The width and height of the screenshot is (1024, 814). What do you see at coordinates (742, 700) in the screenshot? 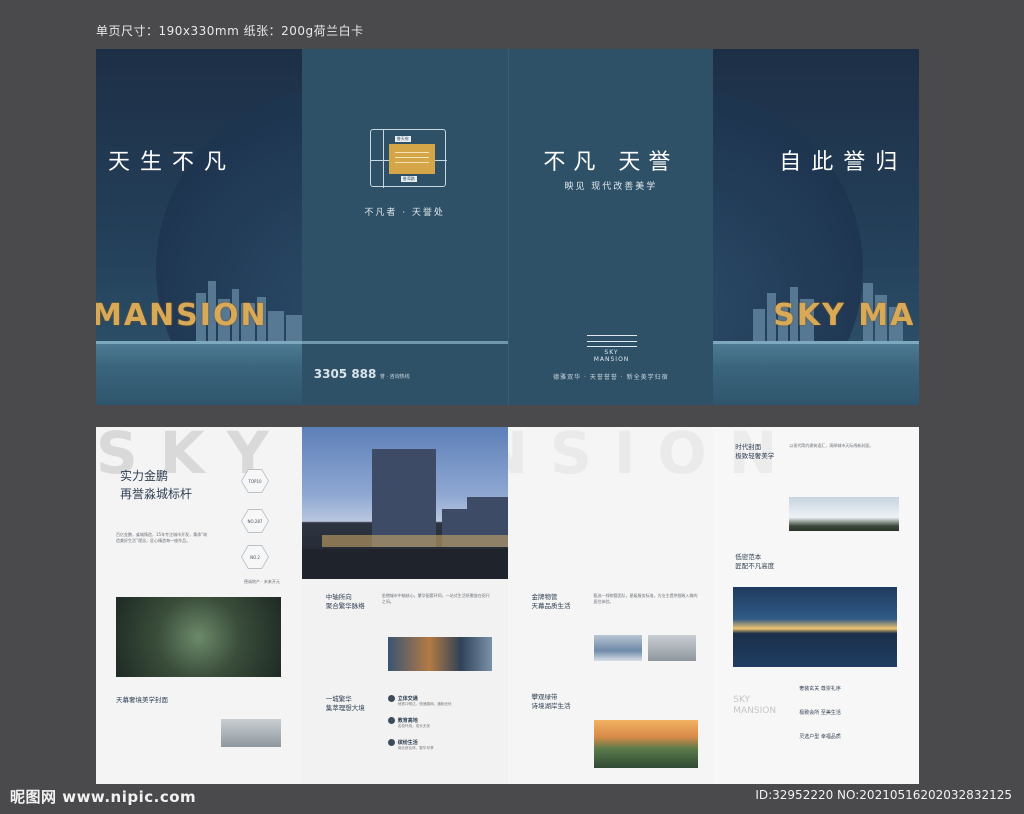
I see `side-watermark-1: SKY` at bounding box center [742, 700].